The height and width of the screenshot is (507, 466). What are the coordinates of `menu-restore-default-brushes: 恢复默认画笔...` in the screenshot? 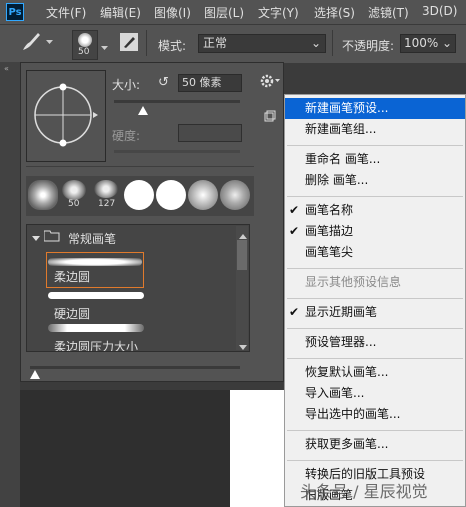 It's located at (375, 372).